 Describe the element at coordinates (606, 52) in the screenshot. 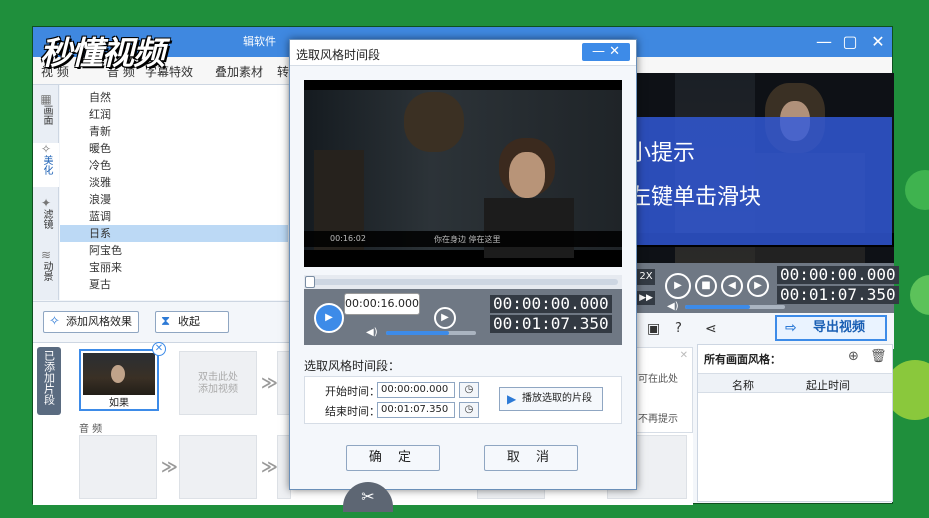

I see `dialog-window-buttons: — ✕` at that location.